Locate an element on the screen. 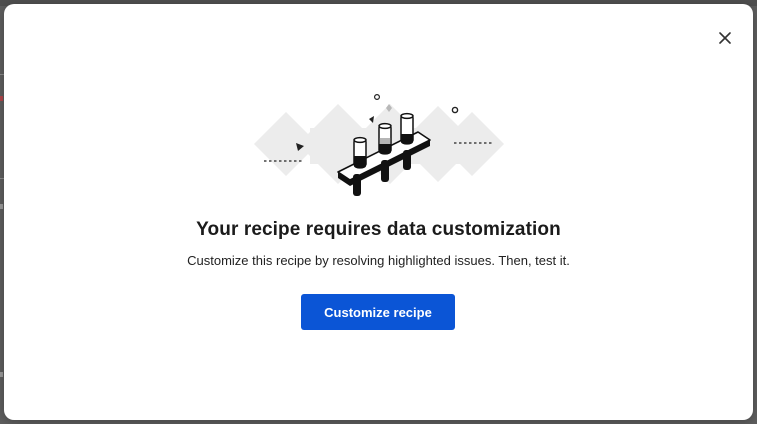 The height and width of the screenshot is (424, 757). close-button is located at coordinates (725, 38).